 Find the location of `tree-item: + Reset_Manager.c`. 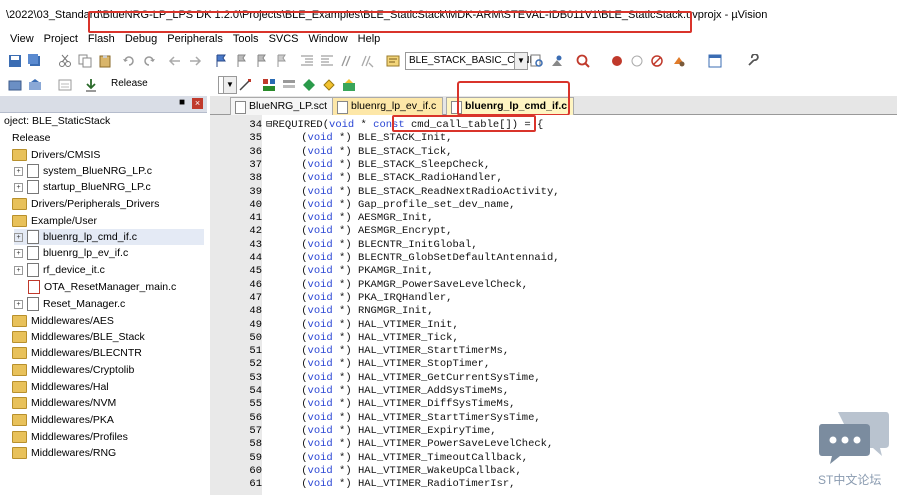

tree-item: + Reset_Manager.c is located at coordinates (69, 304).